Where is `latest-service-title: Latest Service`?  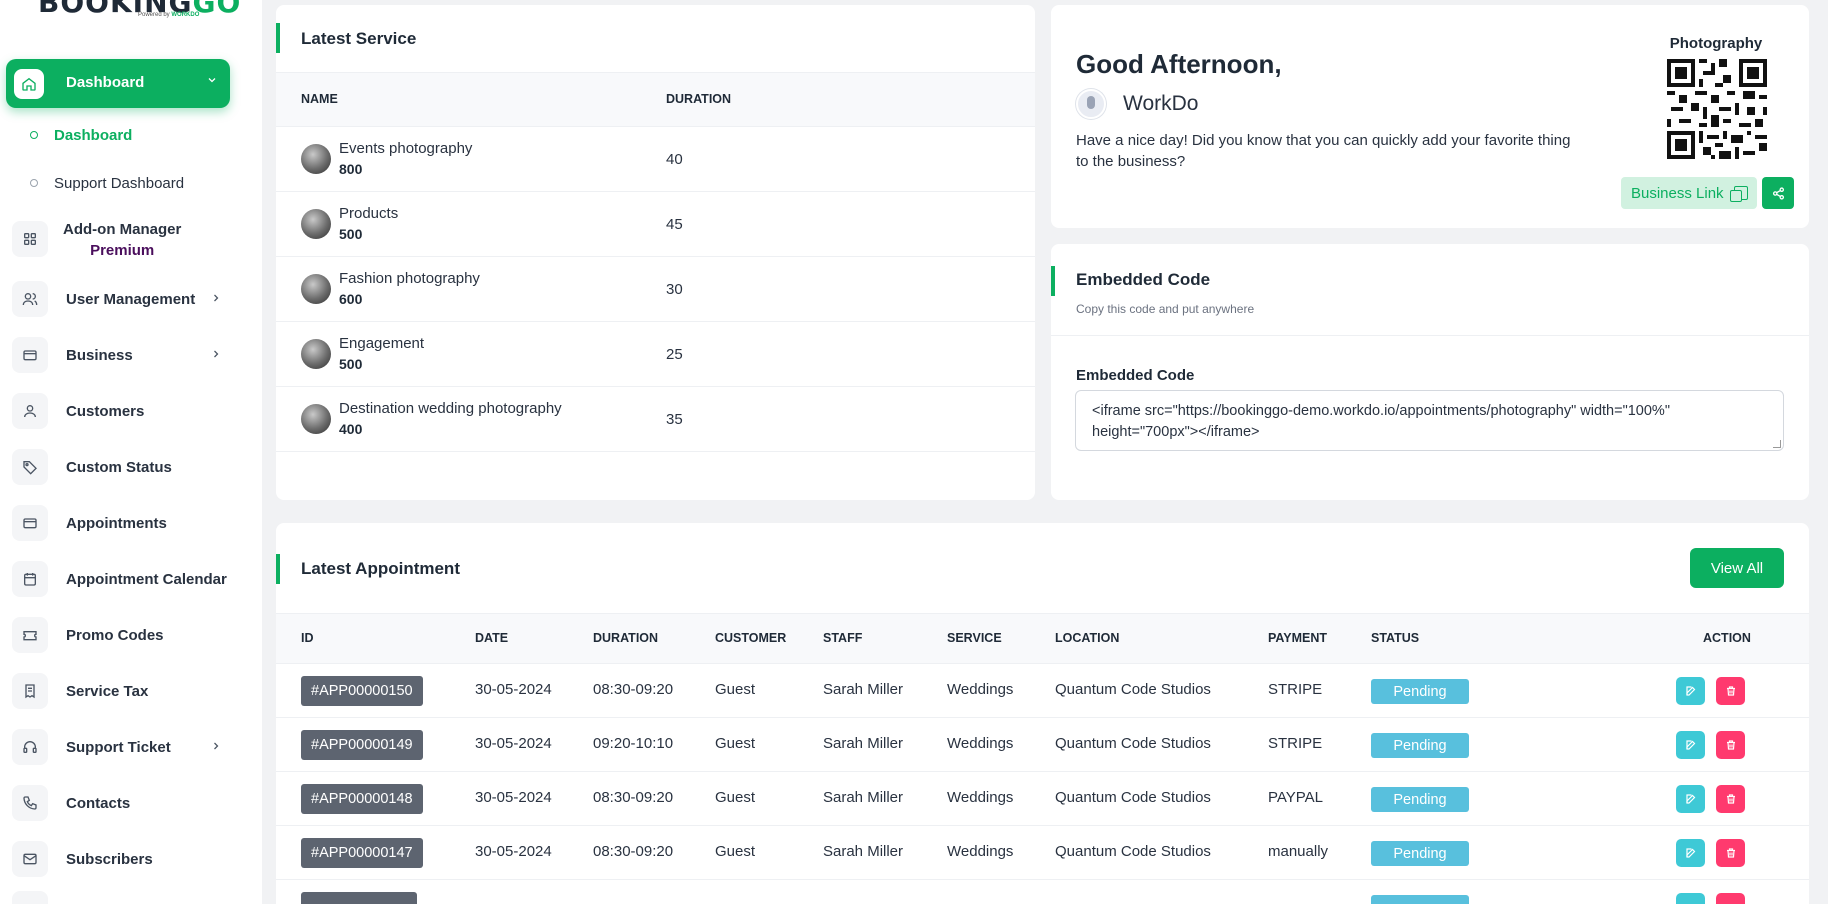 latest-service-title: Latest Service is located at coordinates (359, 38).